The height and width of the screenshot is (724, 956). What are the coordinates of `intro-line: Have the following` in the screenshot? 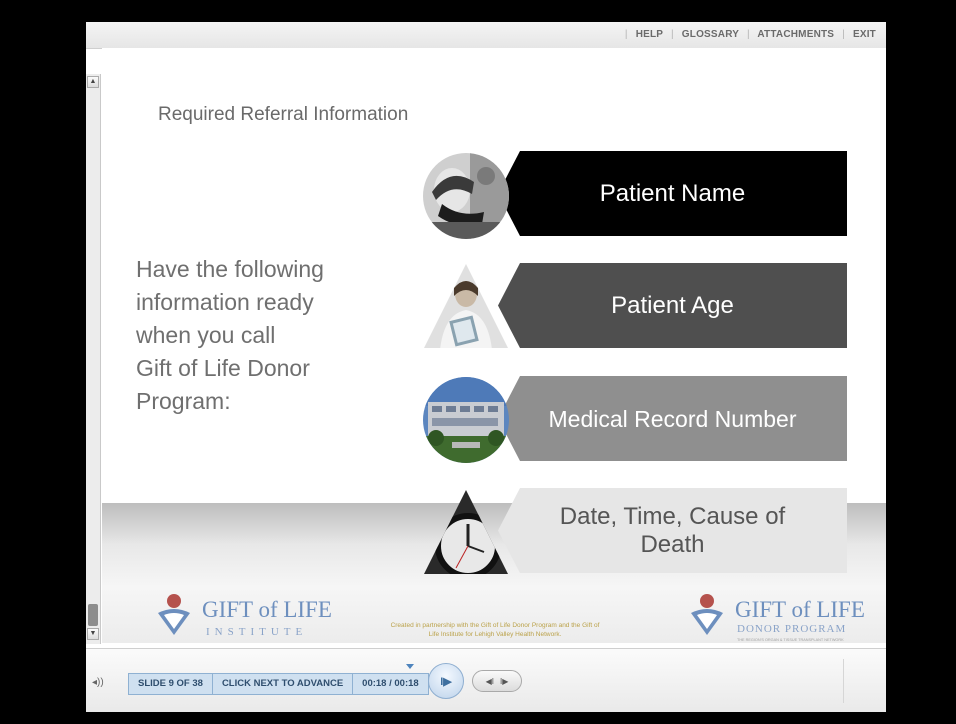 It's located at (230, 269).